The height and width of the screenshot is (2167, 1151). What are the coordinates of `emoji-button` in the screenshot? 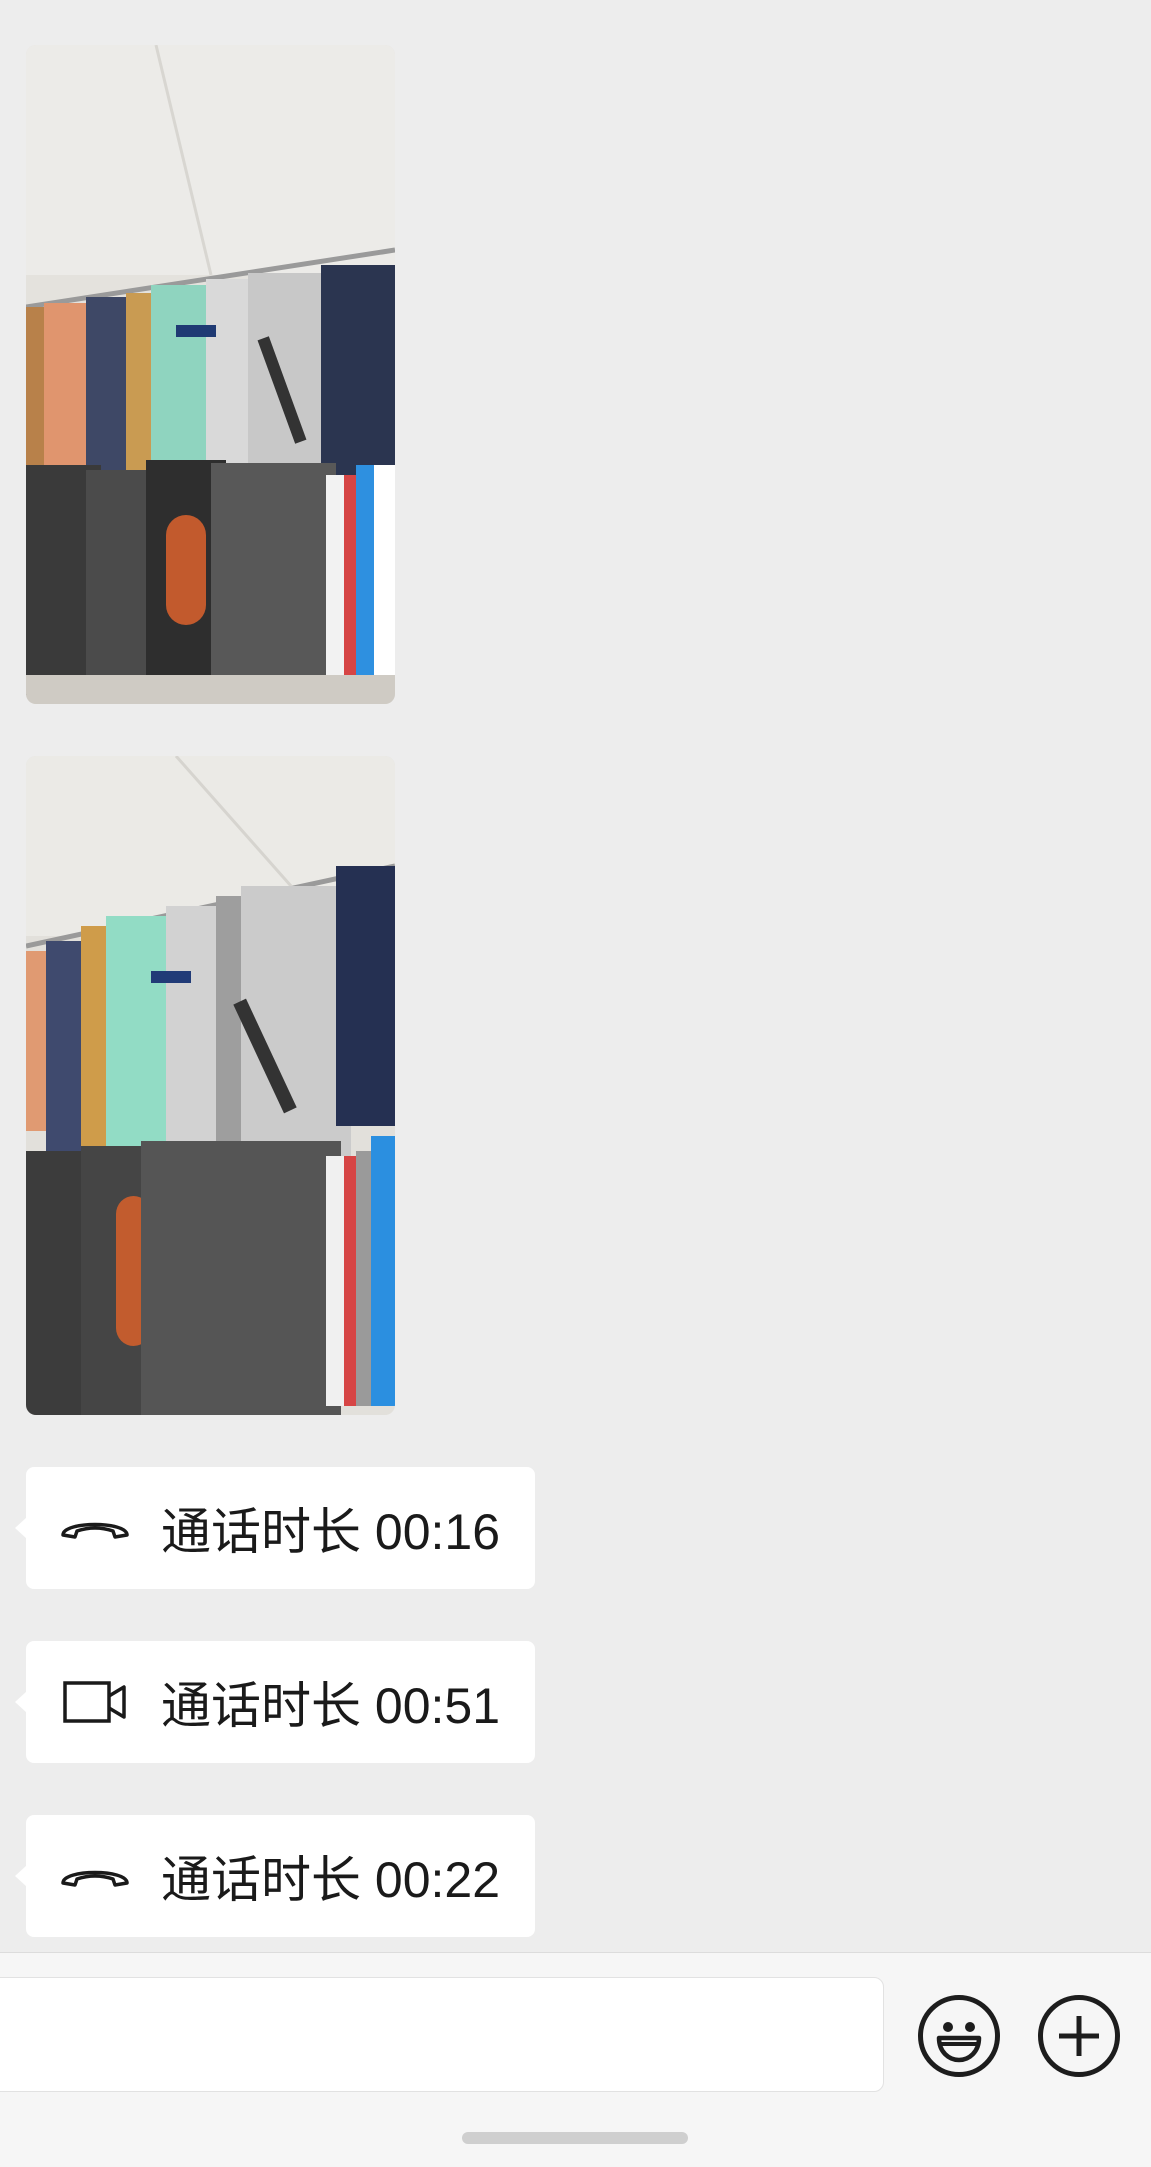 It's located at (959, 2036).